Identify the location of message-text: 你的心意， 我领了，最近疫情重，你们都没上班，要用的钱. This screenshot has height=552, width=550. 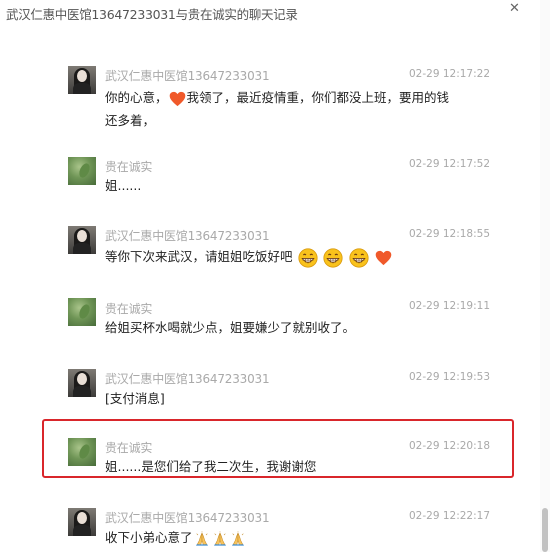
(277, 98).